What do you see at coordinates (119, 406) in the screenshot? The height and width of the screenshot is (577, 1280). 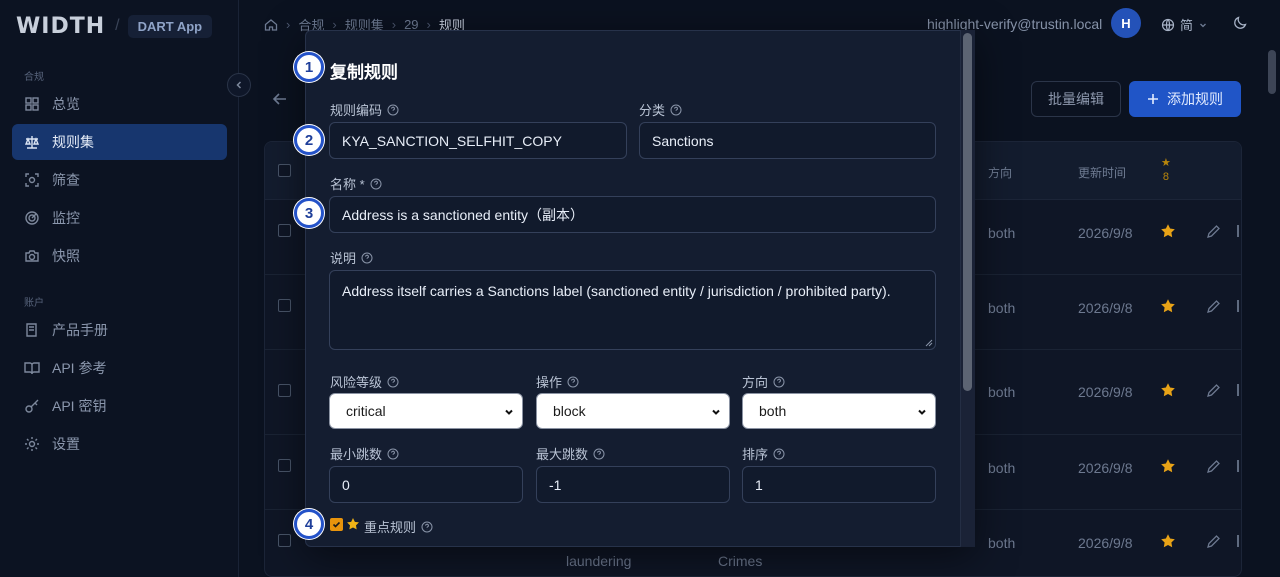 I see `sidebar-item-api-keys: API 密钥` at bounding box center [119, 406].